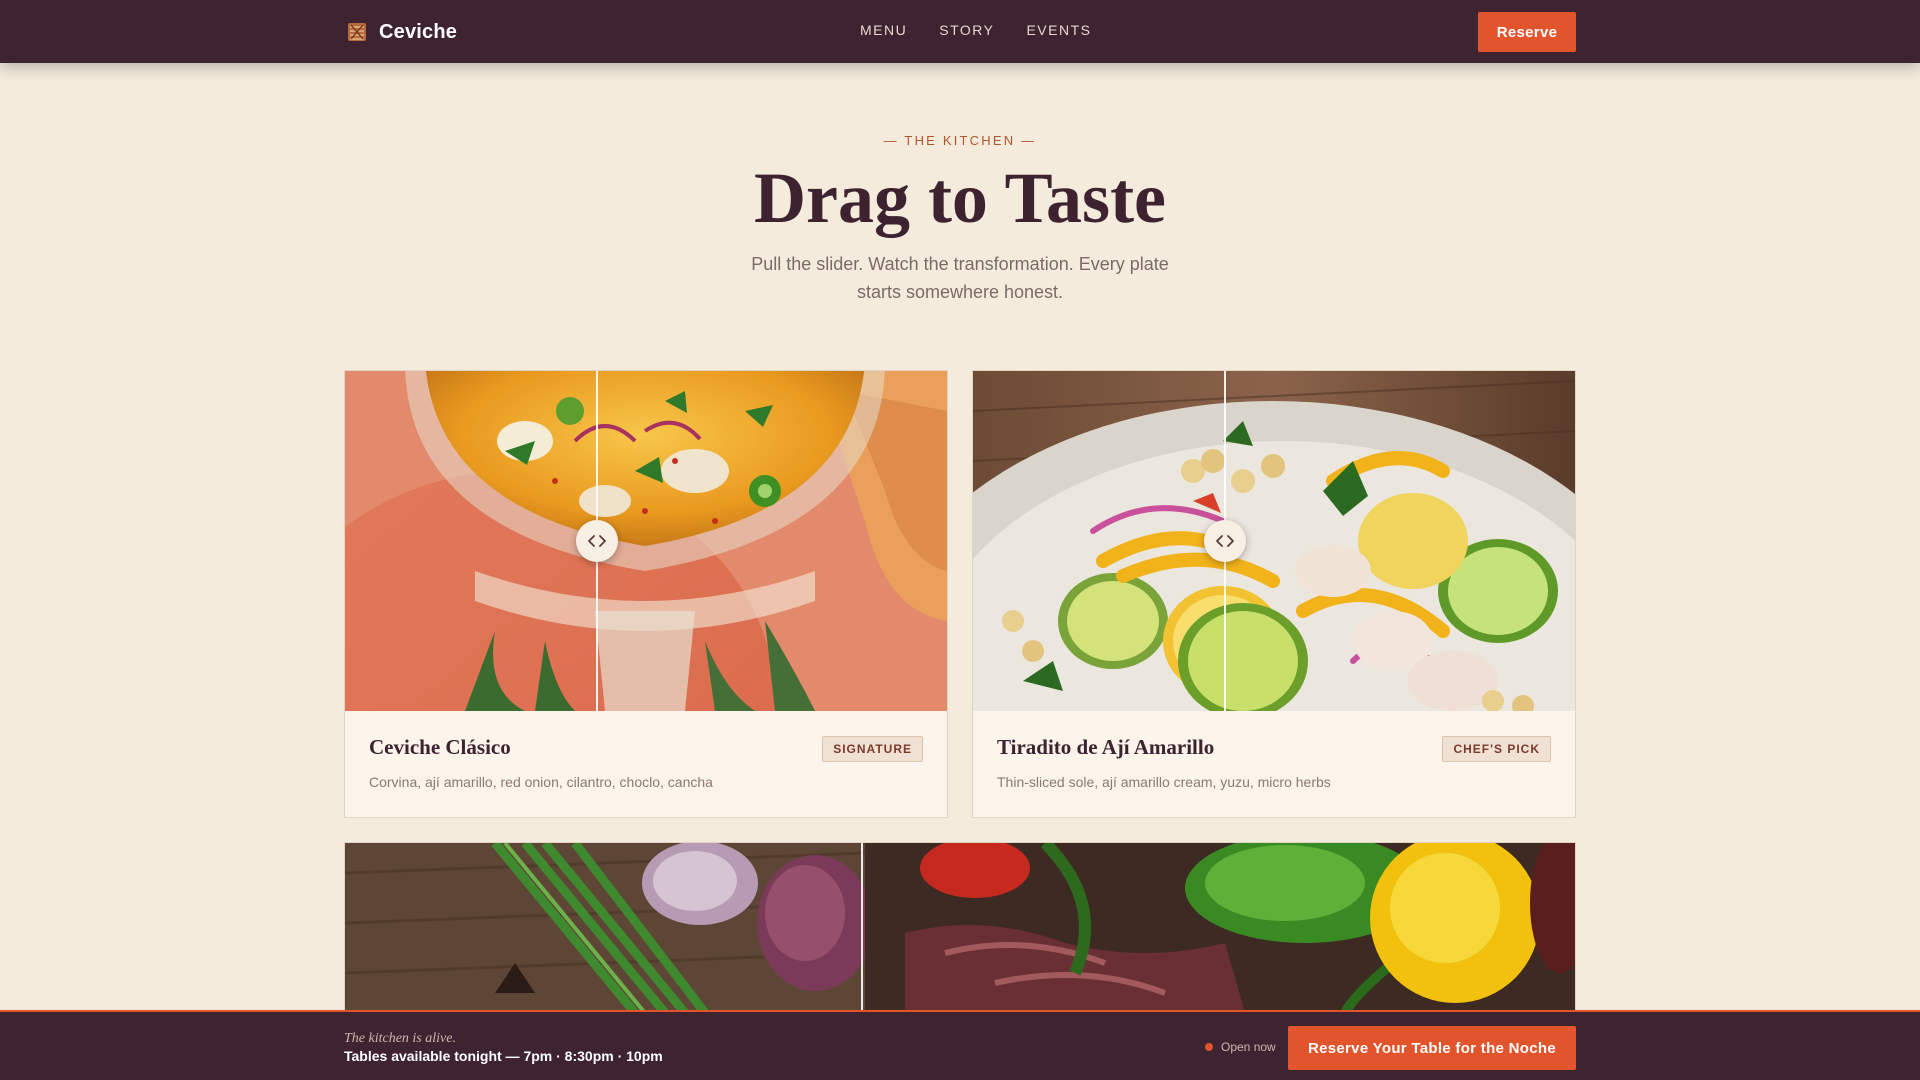  Describe the element at coordinates (1248, 1047) in the screenshot. I see `open-status-label: Open now` at that location.